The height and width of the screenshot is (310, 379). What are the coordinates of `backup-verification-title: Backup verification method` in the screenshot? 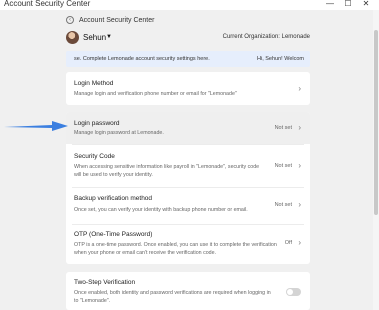 It's located at (113, 198).